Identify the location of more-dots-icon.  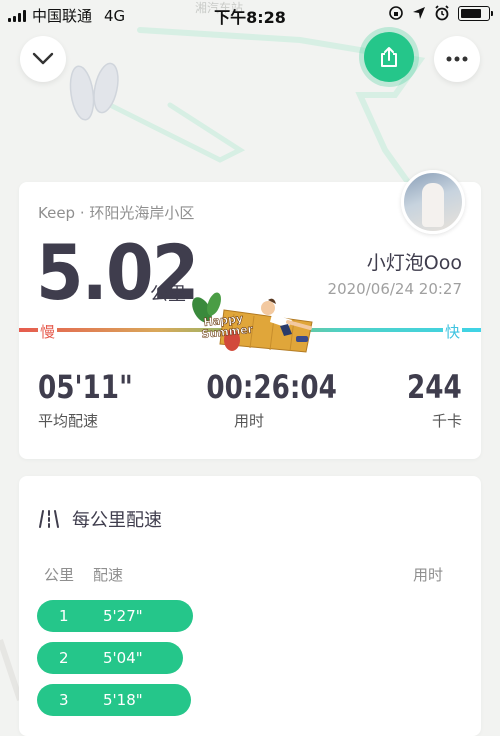
(457, 59).